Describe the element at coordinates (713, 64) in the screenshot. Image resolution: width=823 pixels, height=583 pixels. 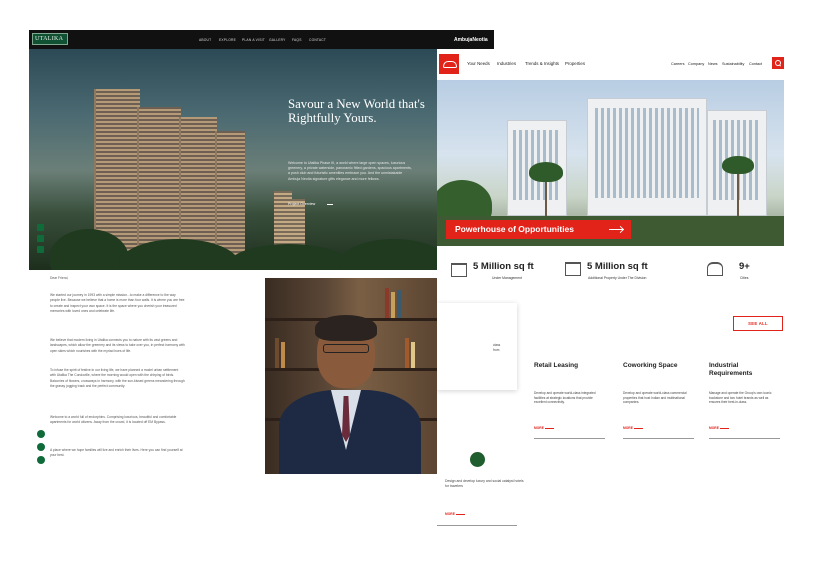
I see `nav-news: News` at that location.